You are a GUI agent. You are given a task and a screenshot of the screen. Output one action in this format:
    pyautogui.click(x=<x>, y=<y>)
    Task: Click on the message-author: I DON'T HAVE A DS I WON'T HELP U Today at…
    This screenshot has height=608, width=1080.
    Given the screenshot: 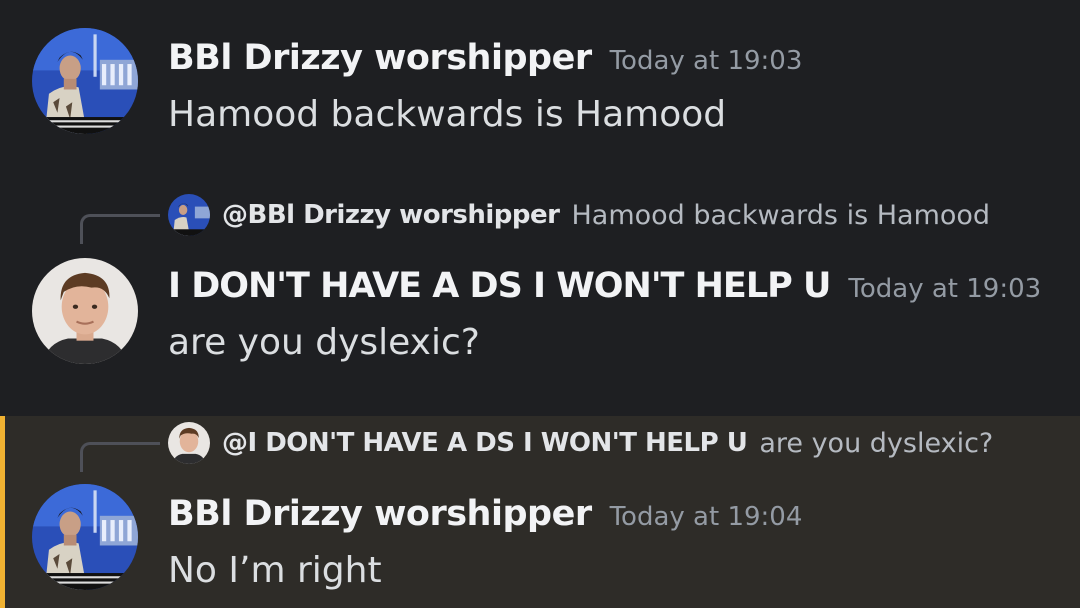 What is the action you would take?
    pyautogui.click(x=604, y=286)
    